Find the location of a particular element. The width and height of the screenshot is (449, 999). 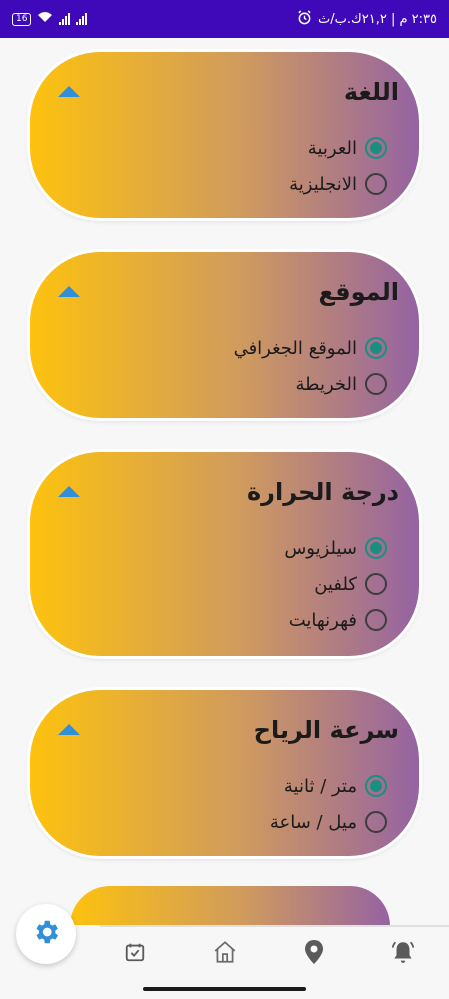

alarm-icon is located at coordinates (304, 19).